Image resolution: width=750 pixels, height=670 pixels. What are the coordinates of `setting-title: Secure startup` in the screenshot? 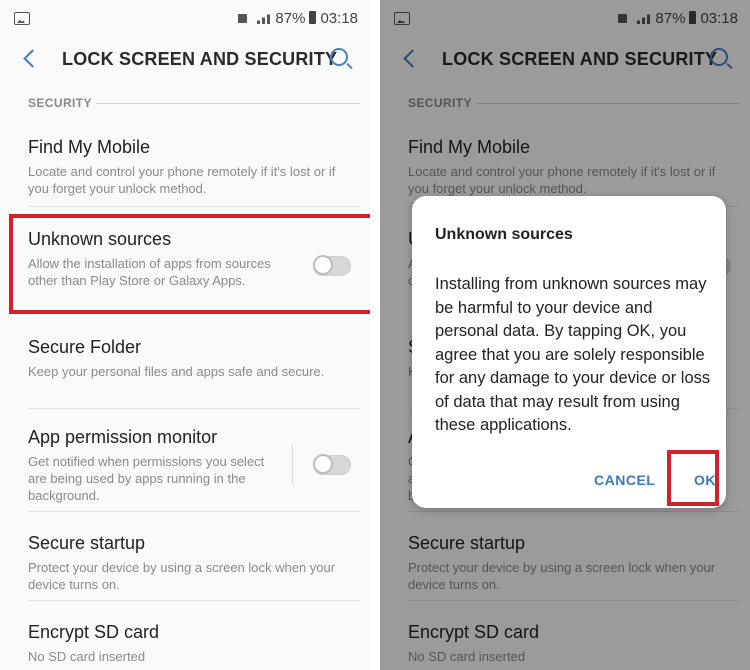 It's located at (87, 543).